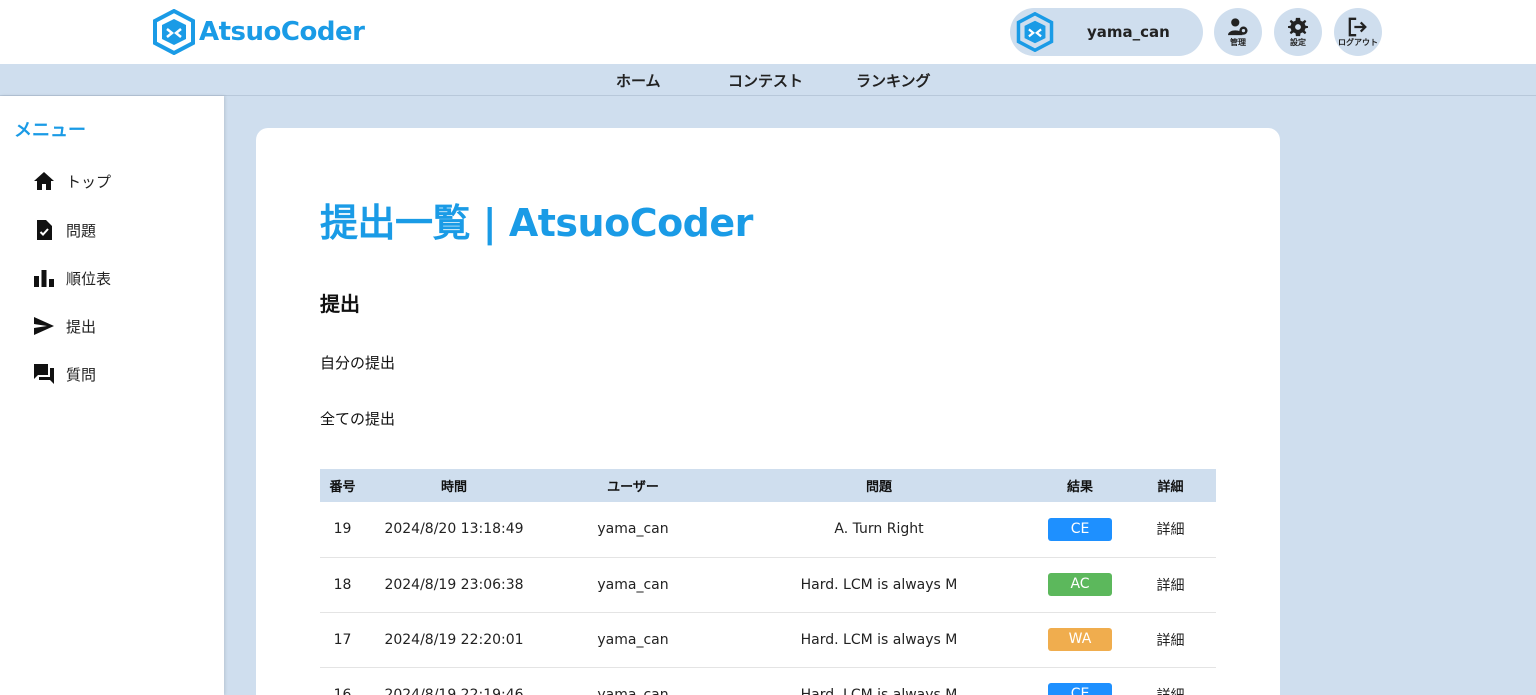  What do you see at coordinates (638, 80) in the screenshot?
I see `nav-home: ホーム` at bounding box center [638, 80].